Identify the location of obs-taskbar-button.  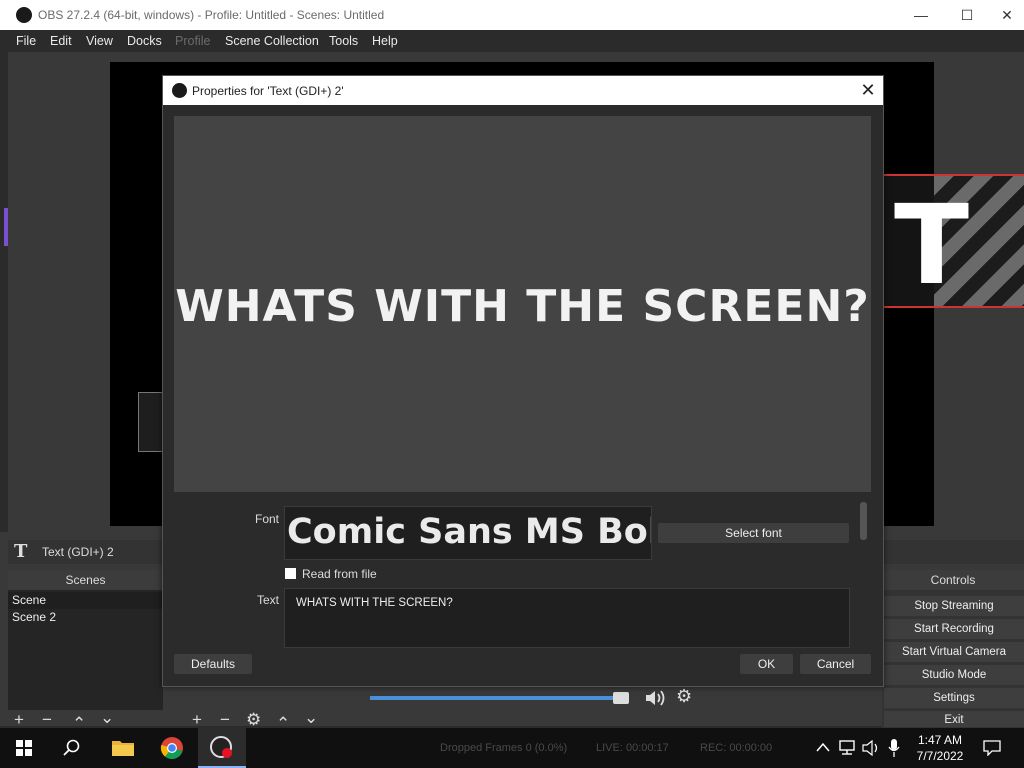
(222, 748).